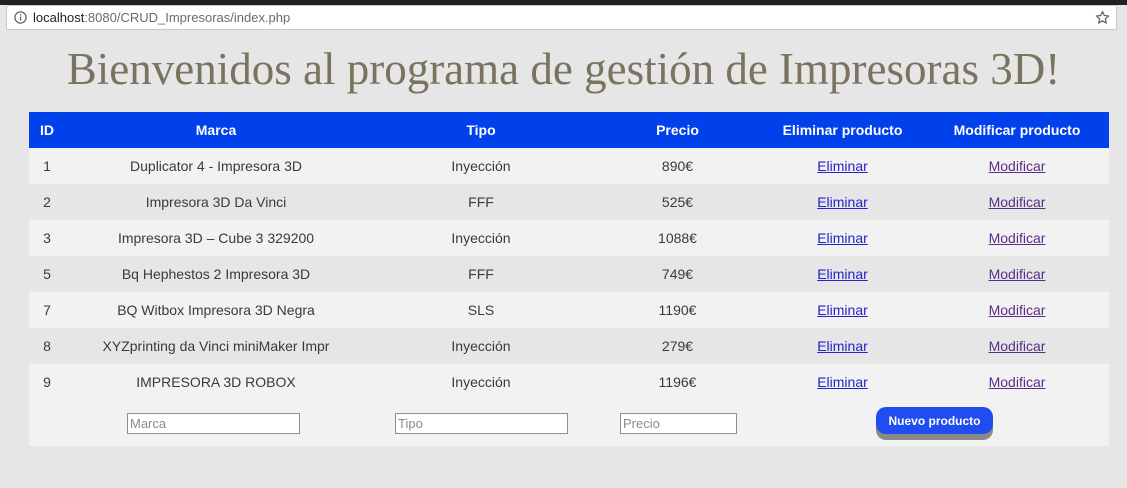  I want to click on cell-marca: XYZprinting da Vinci miniMaker Impr, so click(216, 346).